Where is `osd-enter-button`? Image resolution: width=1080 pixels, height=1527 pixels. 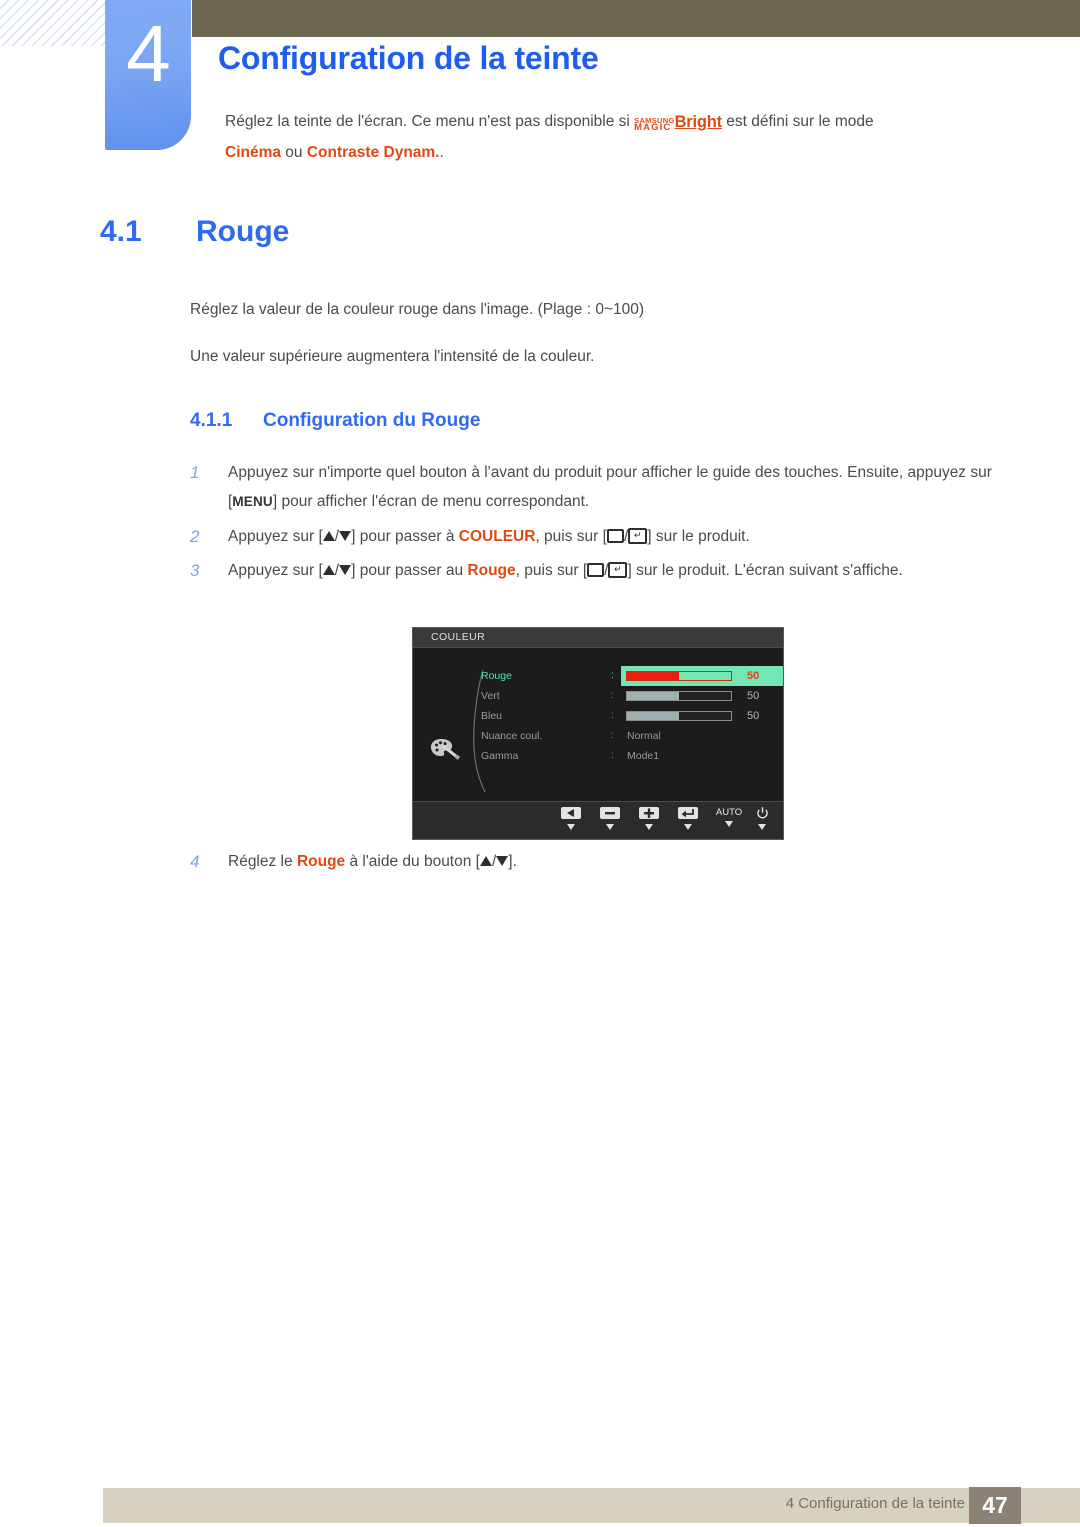
osd-enter-button is located at coordinates (688, 818).